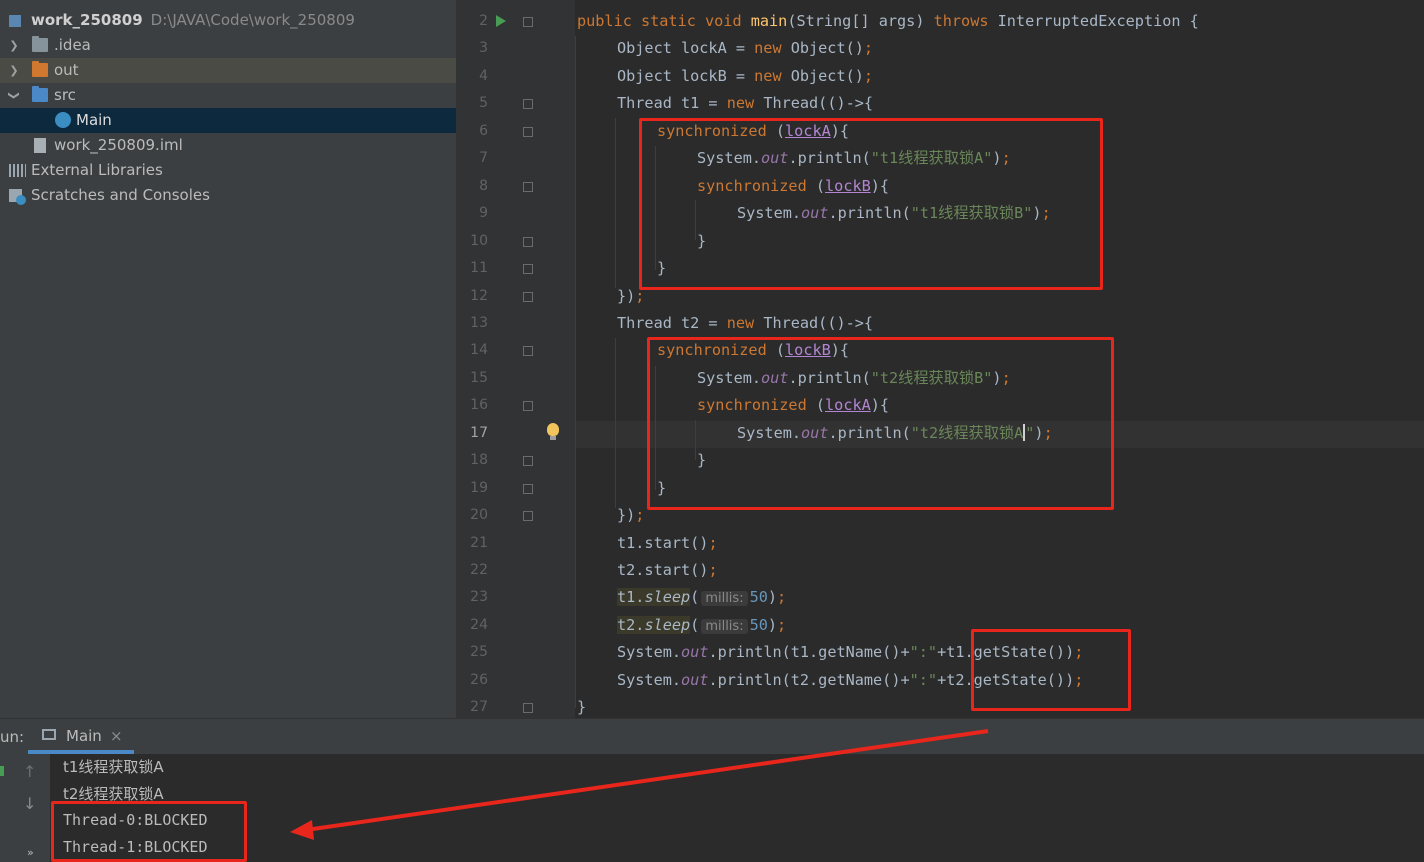 The width and height of the screenshot is (1424, 862). Describe the element at coordinates (302, 830) in the screenshot. I see `annotation-arrow-head` at that location.